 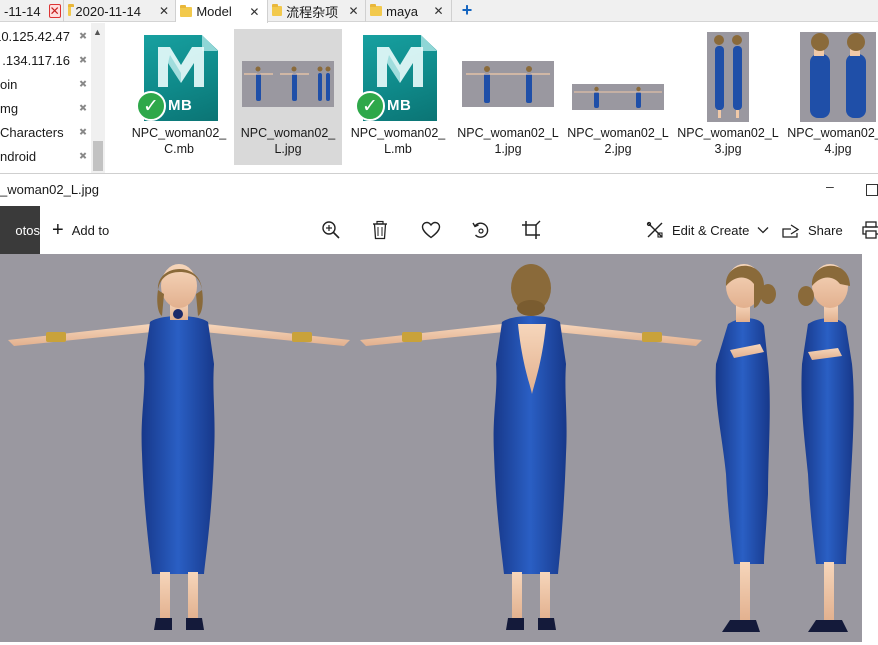 I want to click on maya-m-icon, so click(x=400, y=67).